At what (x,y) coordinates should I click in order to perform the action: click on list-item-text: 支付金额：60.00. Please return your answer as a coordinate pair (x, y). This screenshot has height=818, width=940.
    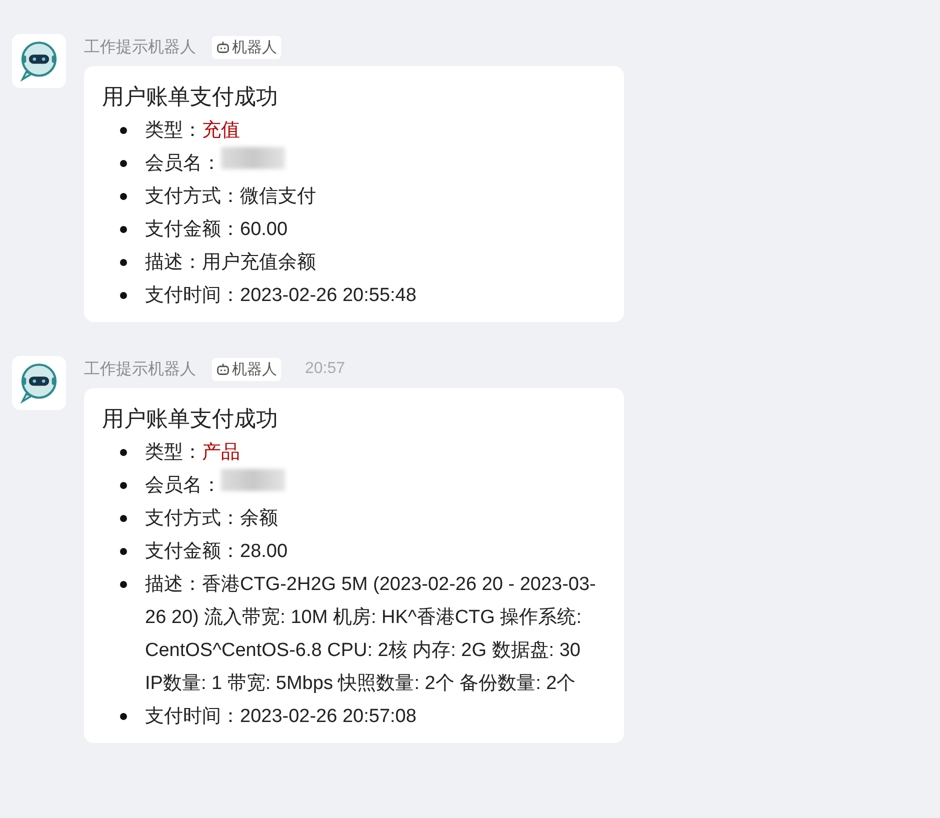
    Looking at the image, I should click on (217, 230).